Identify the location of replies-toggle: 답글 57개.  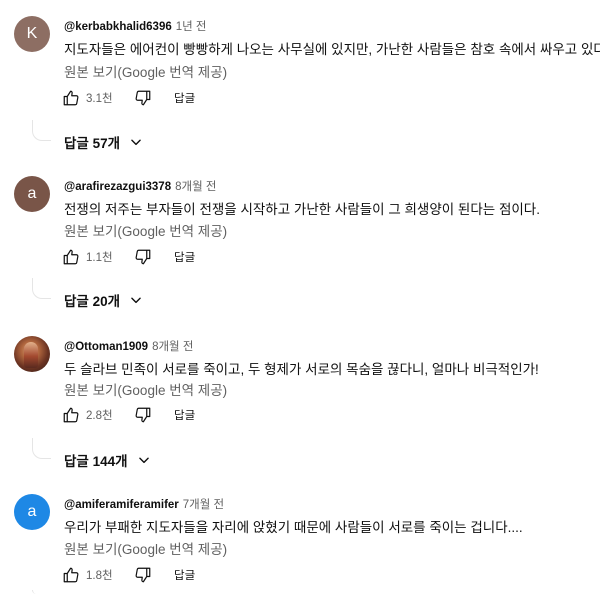
(103, 142).